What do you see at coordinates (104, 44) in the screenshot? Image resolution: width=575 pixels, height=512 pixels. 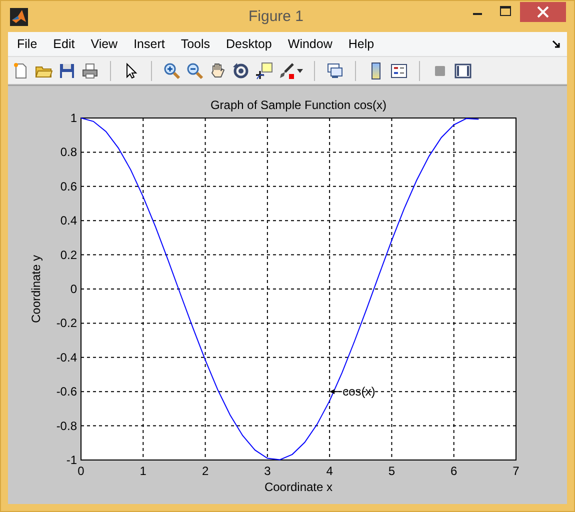 I see `menu-item: View` at bounding box center [104, 44].